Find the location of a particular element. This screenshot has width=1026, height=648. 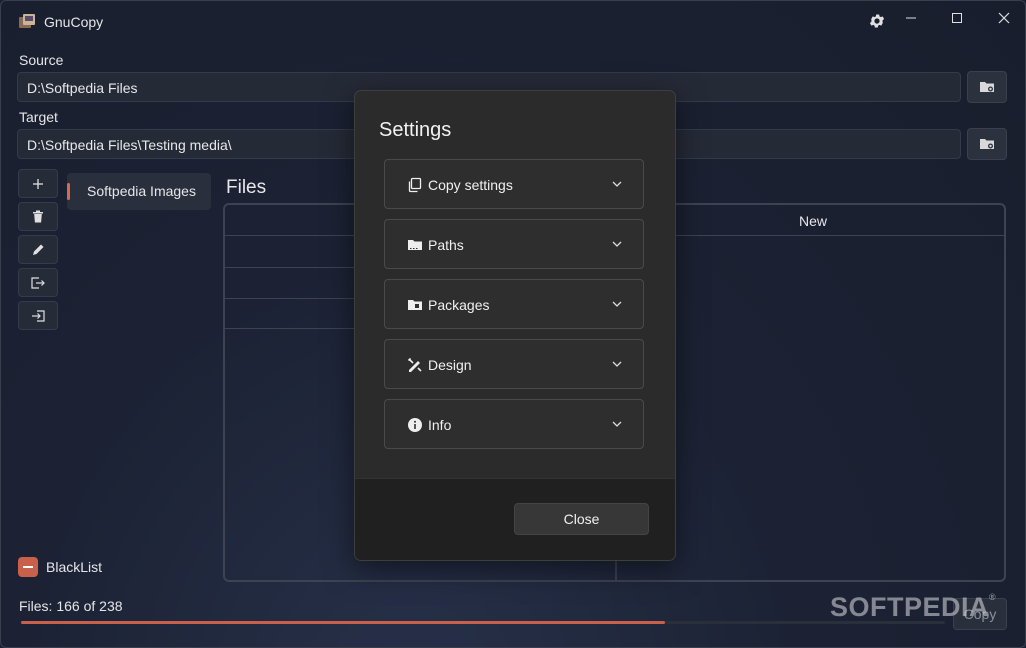

window-title: GnuCopy is located at coordinates (74, 22).